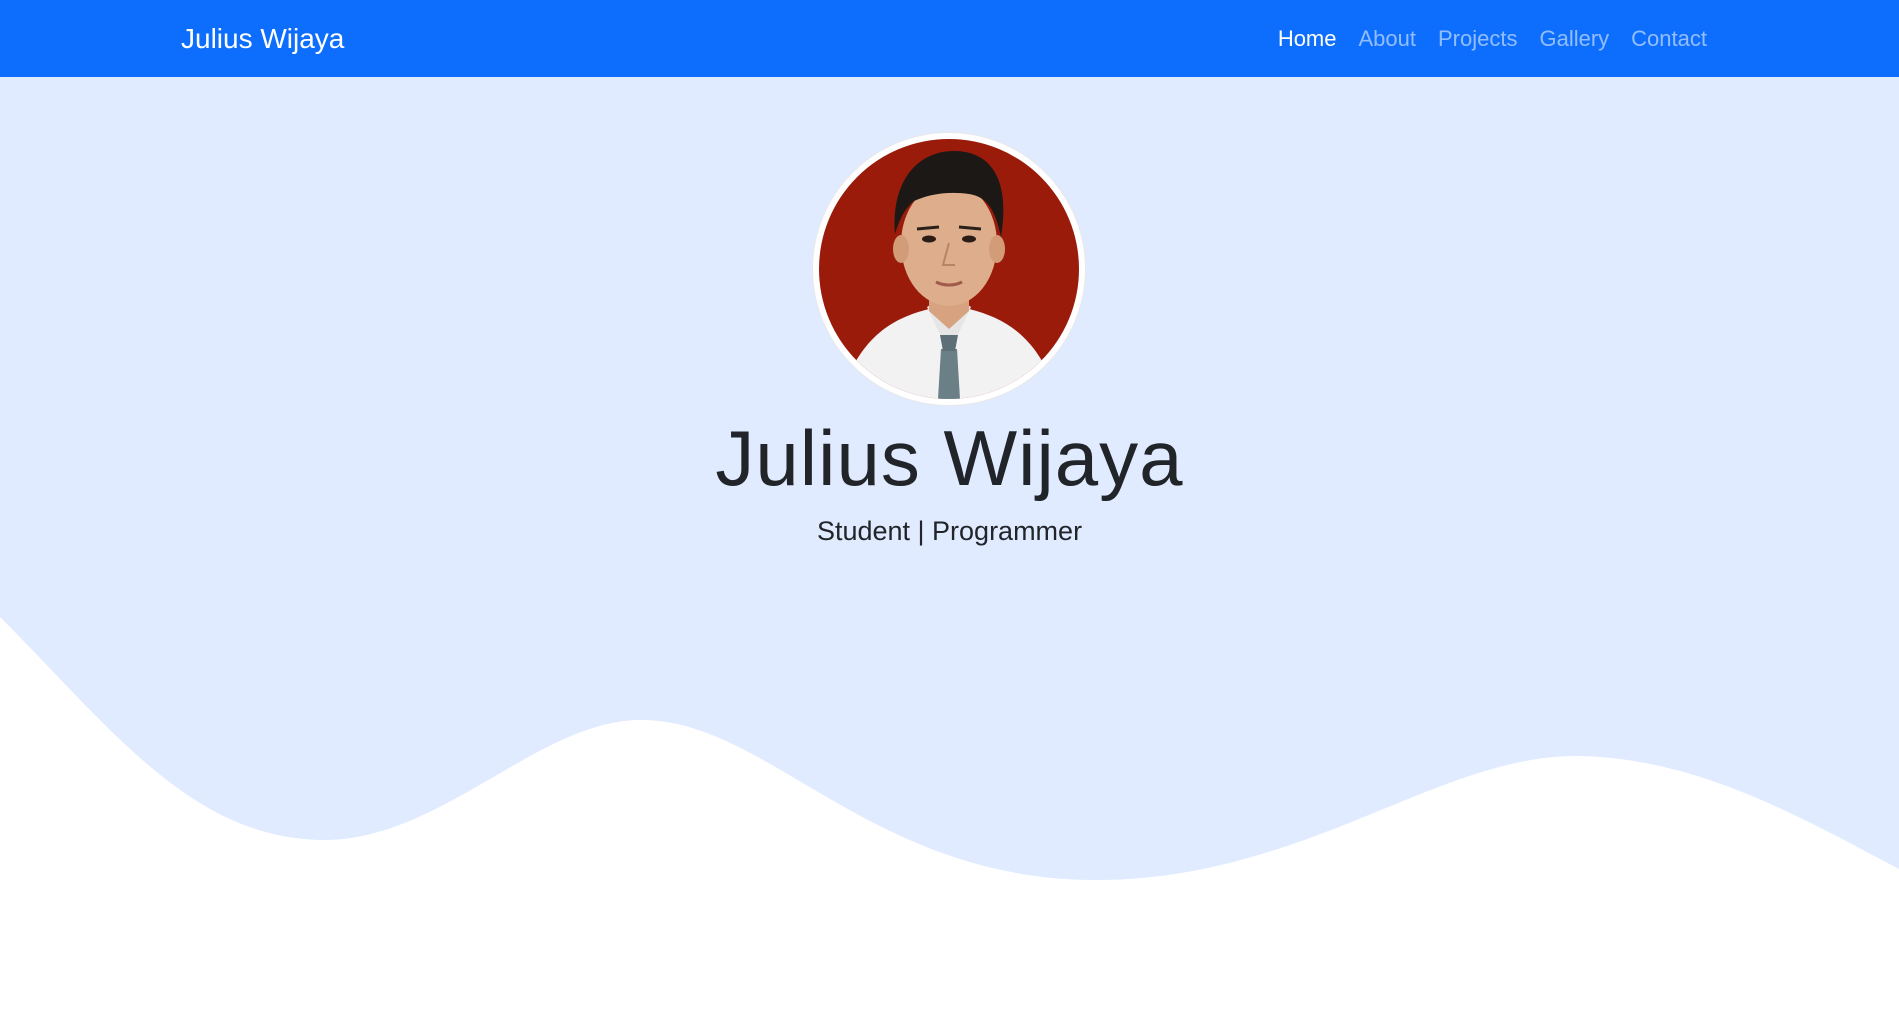 The image size is (1899, 1021). What do you see at coordinates (1477, 39) in the screenshot?
I see `nav-link-projects: Projects` at bounding box center [1477, 39].